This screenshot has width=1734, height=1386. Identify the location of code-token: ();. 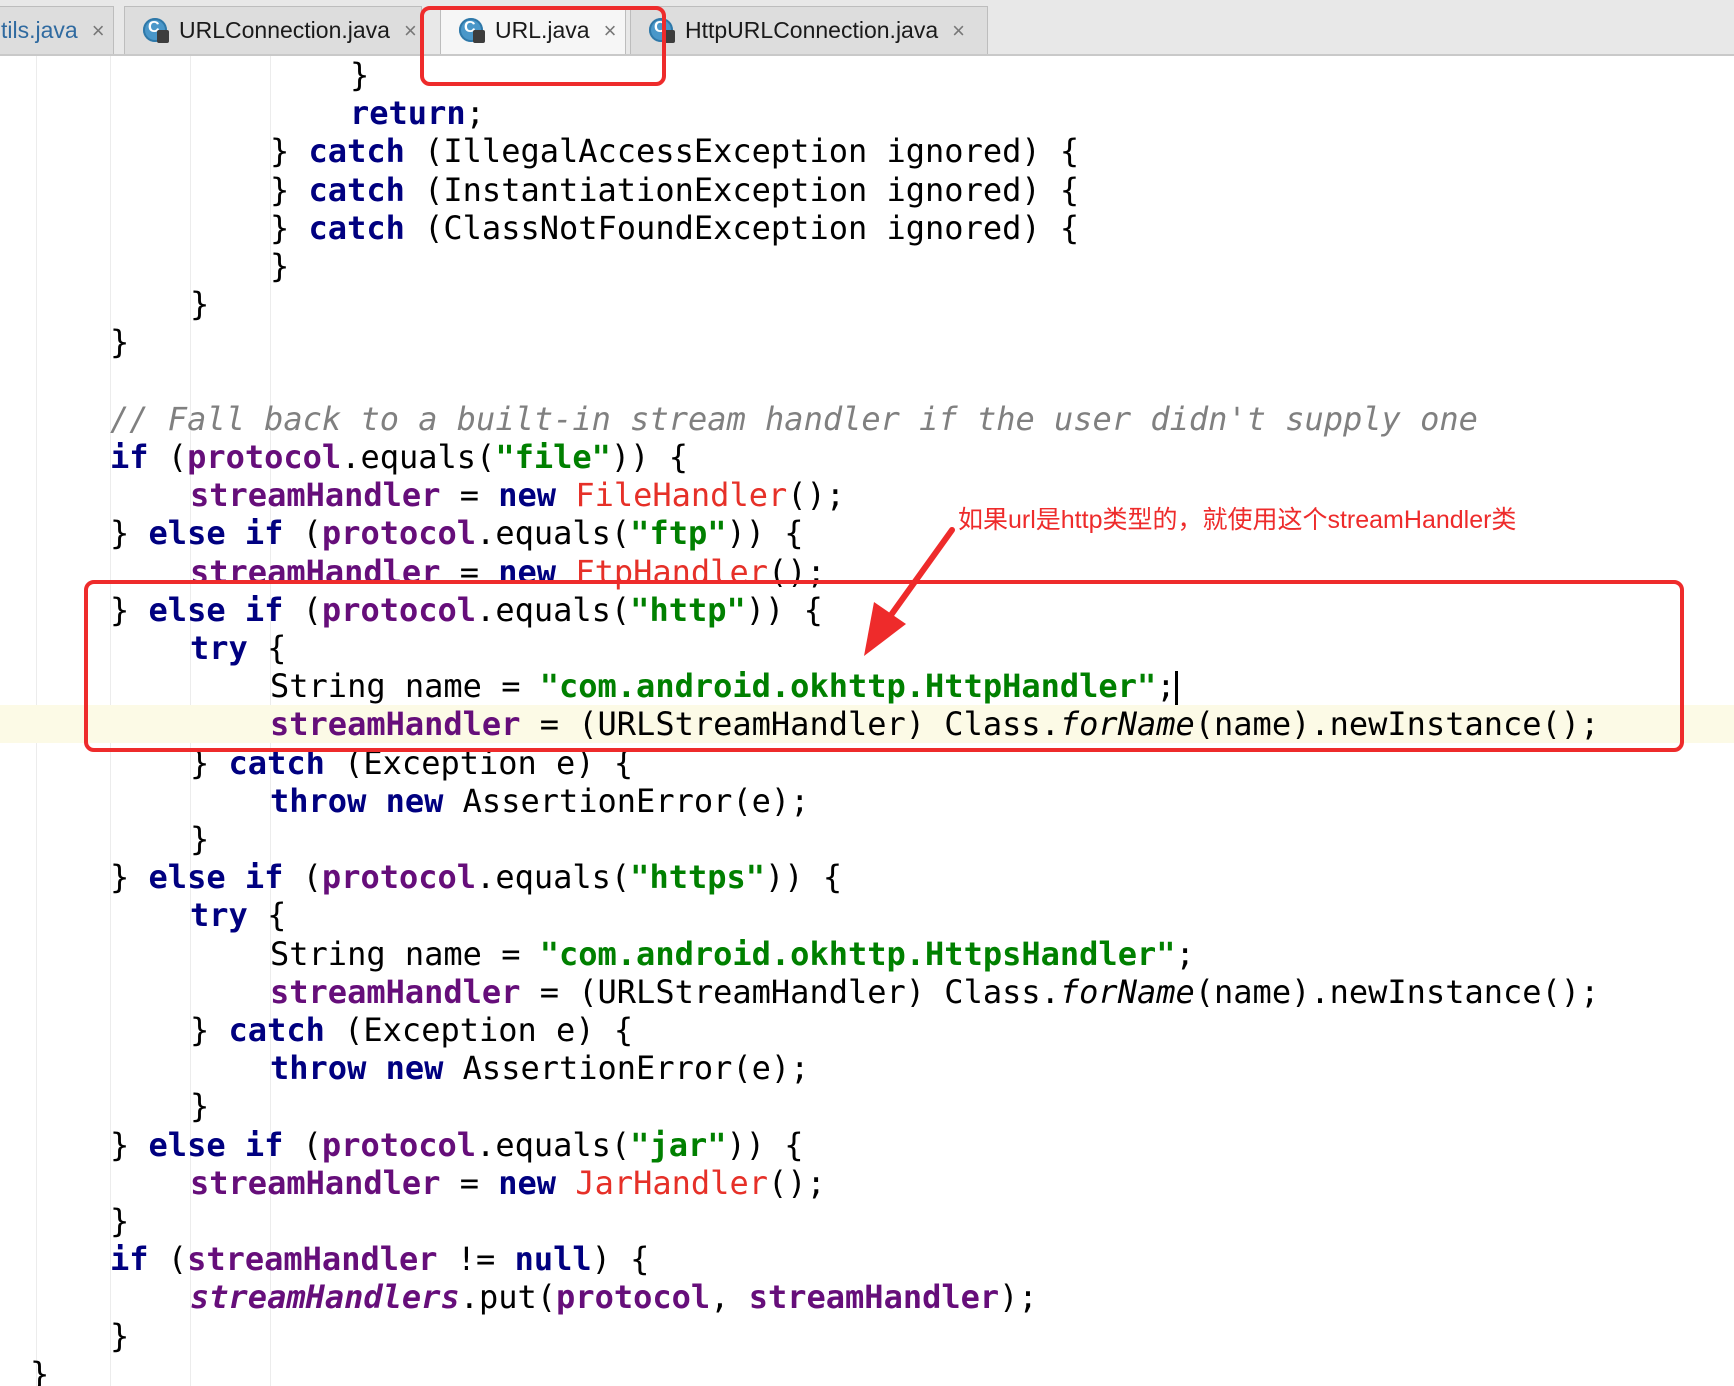
(816, 495).